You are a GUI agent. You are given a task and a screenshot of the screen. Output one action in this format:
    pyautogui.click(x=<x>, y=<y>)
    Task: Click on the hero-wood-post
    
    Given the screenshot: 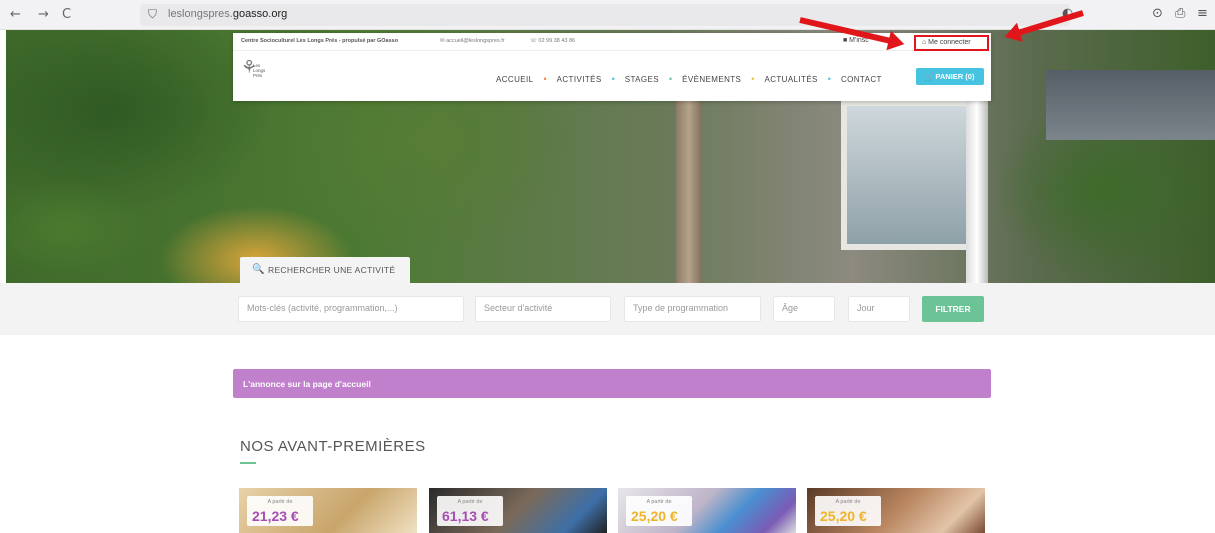 What is the action you would take?
    pyautogui.click(x=689, y=176)
    